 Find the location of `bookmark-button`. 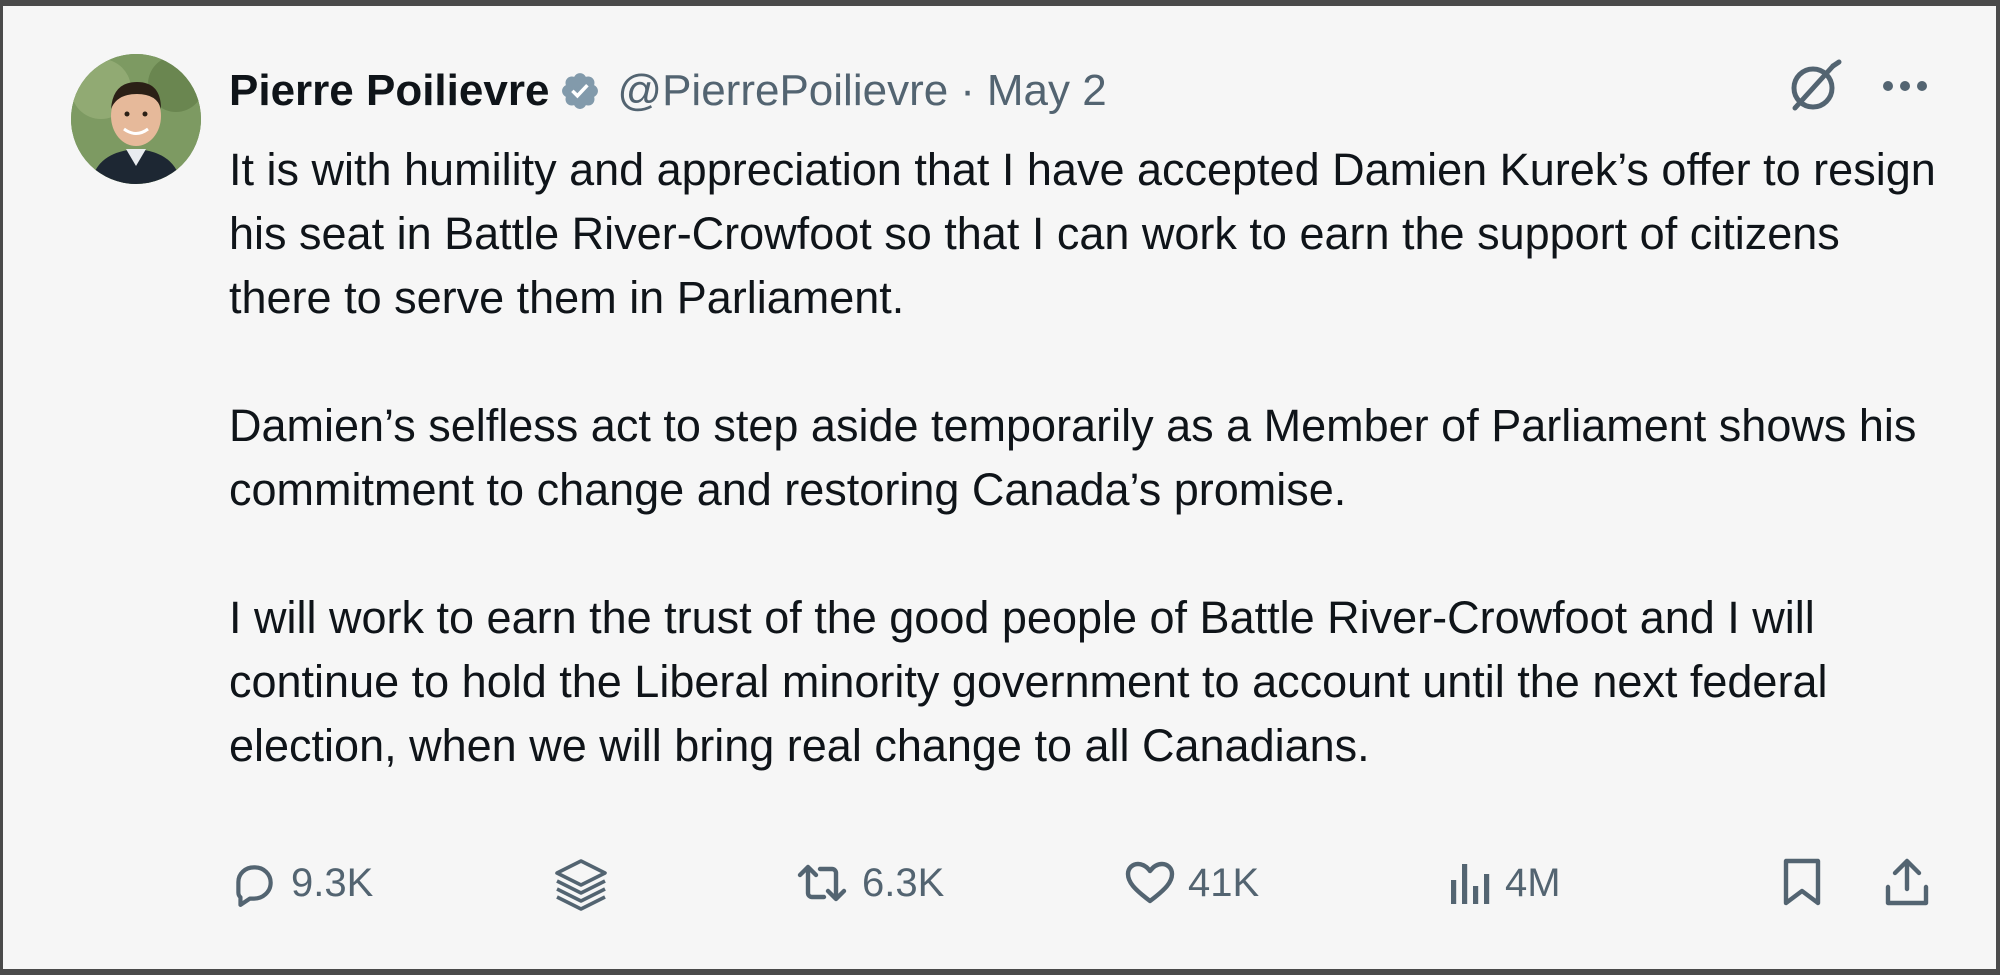

bookmark-button is located at coordinates (1802, 883).